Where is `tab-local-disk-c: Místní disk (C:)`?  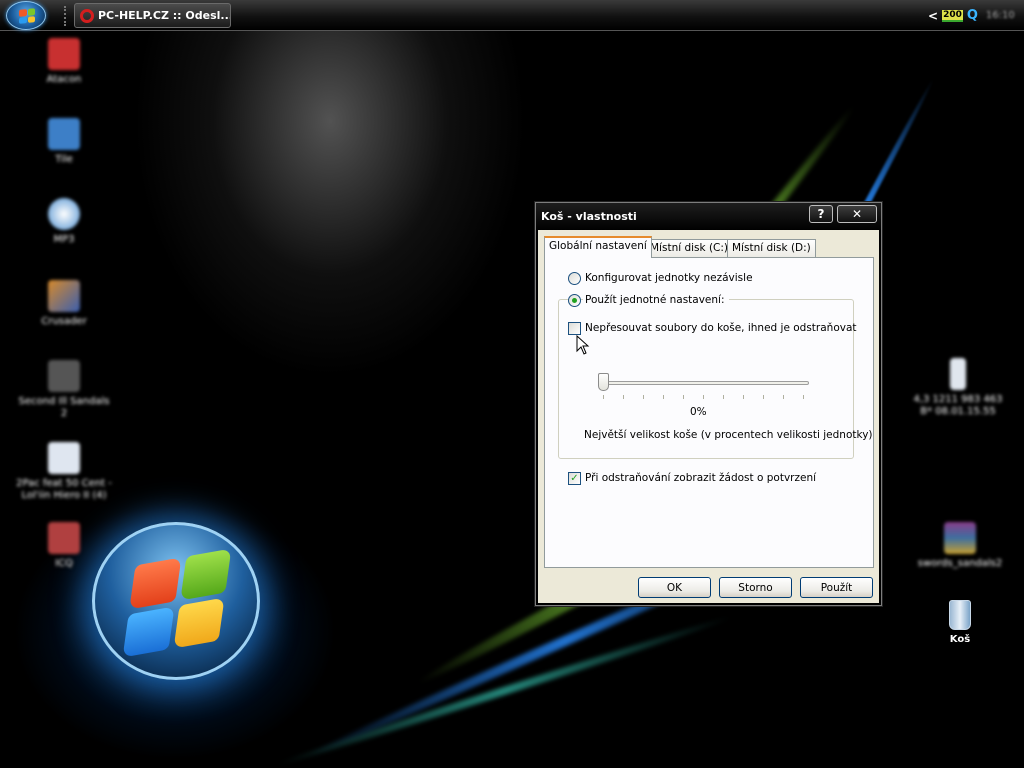
tab-local-disk-c: Místní disk (C:) is located at coordinates (689, 248).